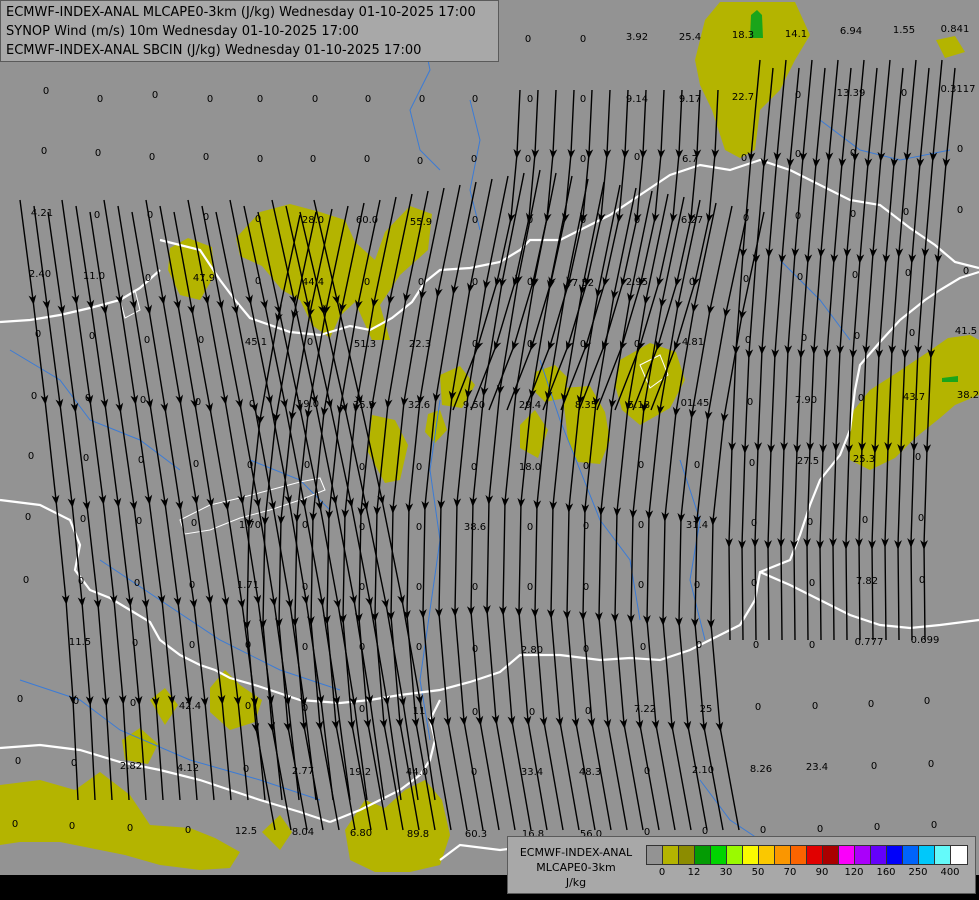 The image size is (979, 900). I want to click on cin-value-label: 43.7, so click(914, 397).